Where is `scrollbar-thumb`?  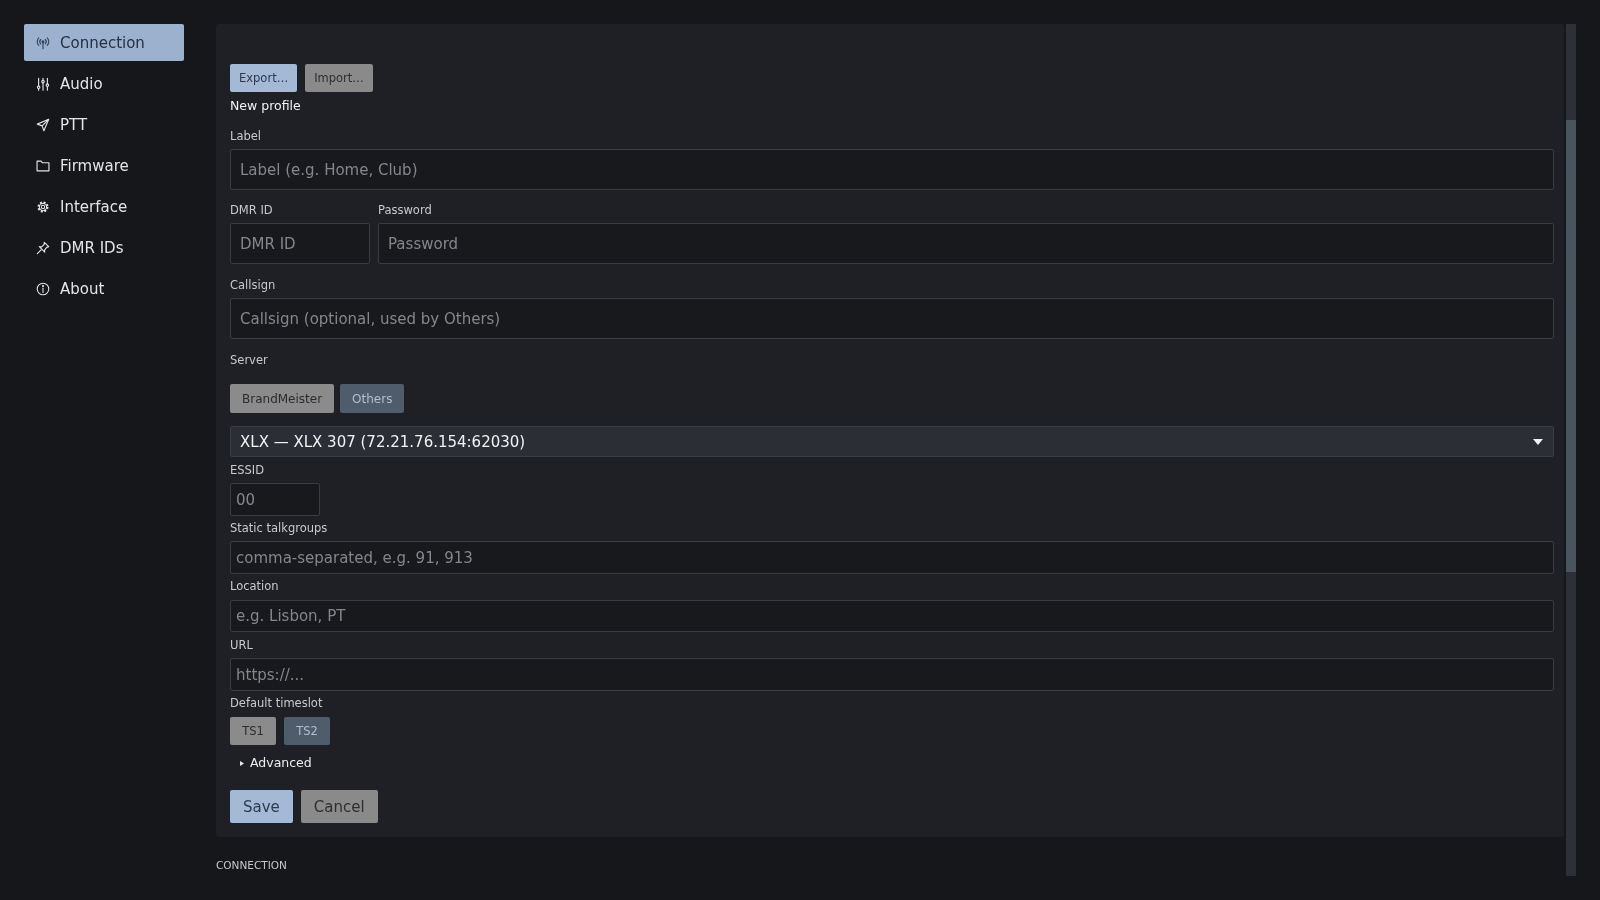
scrollbar-thumb is located at coordinates (1571, 346).